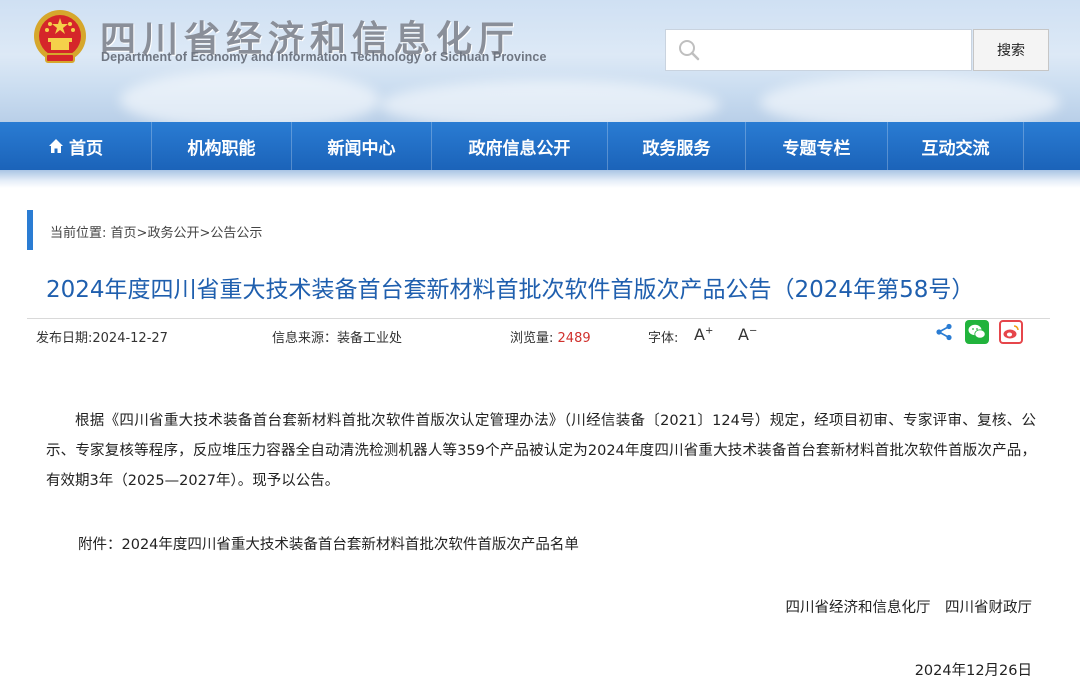  What do you see at coordinates (1052, 146) in the screenshot?
I see `nav-filler` at bounding box center [1052, 146].